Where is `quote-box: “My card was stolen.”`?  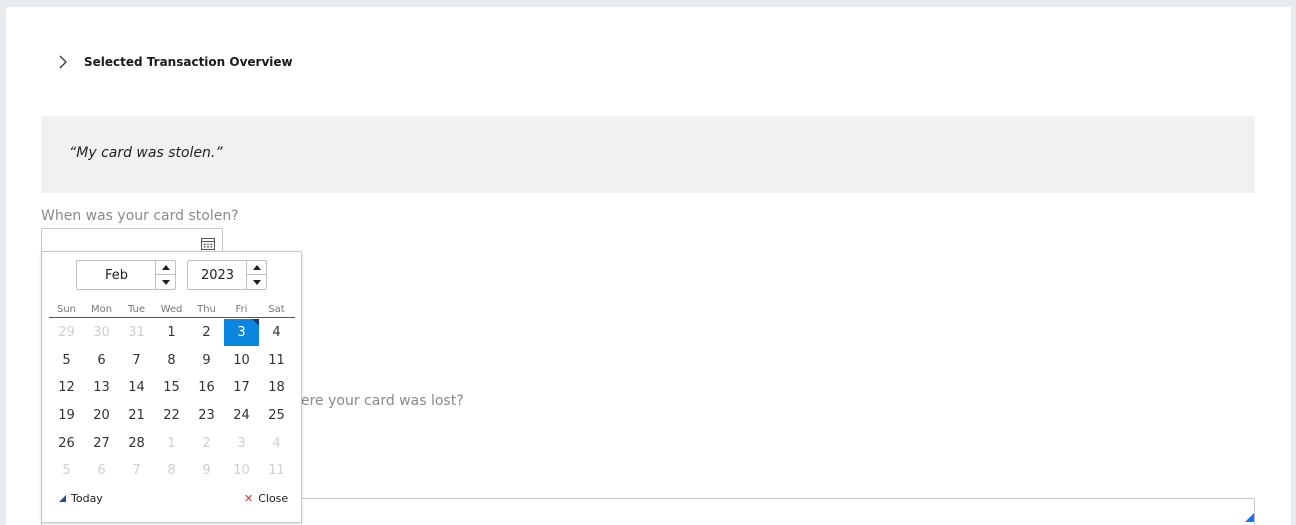 quote-box: “My card was stolen.” is located at coordinates (648, 154).